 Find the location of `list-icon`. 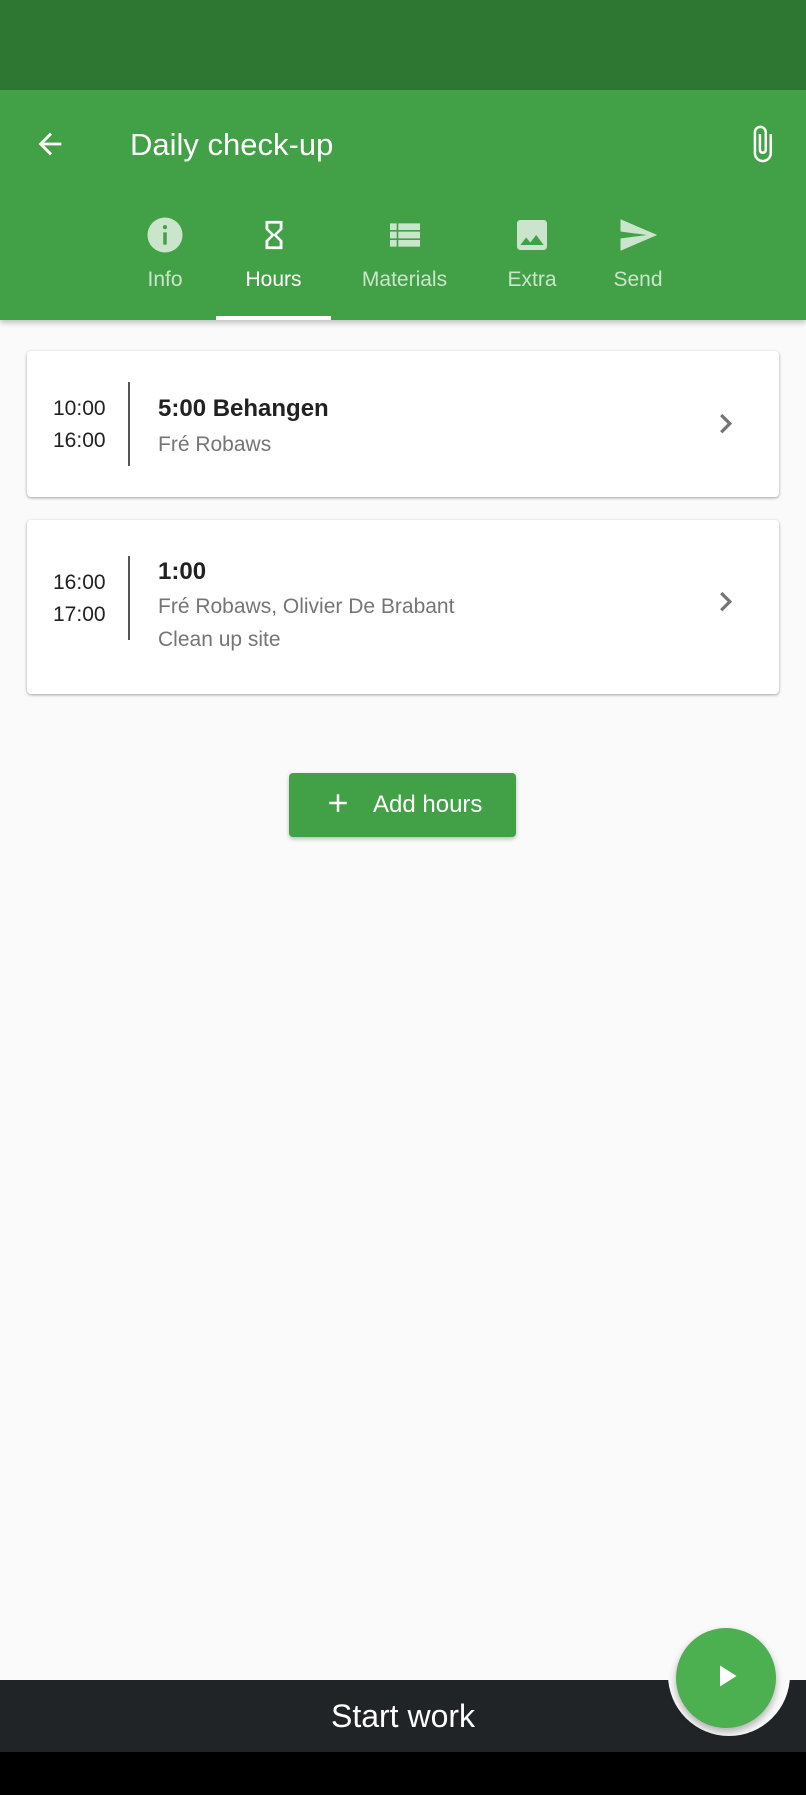

list-icon is located at coordinates (405, 235).